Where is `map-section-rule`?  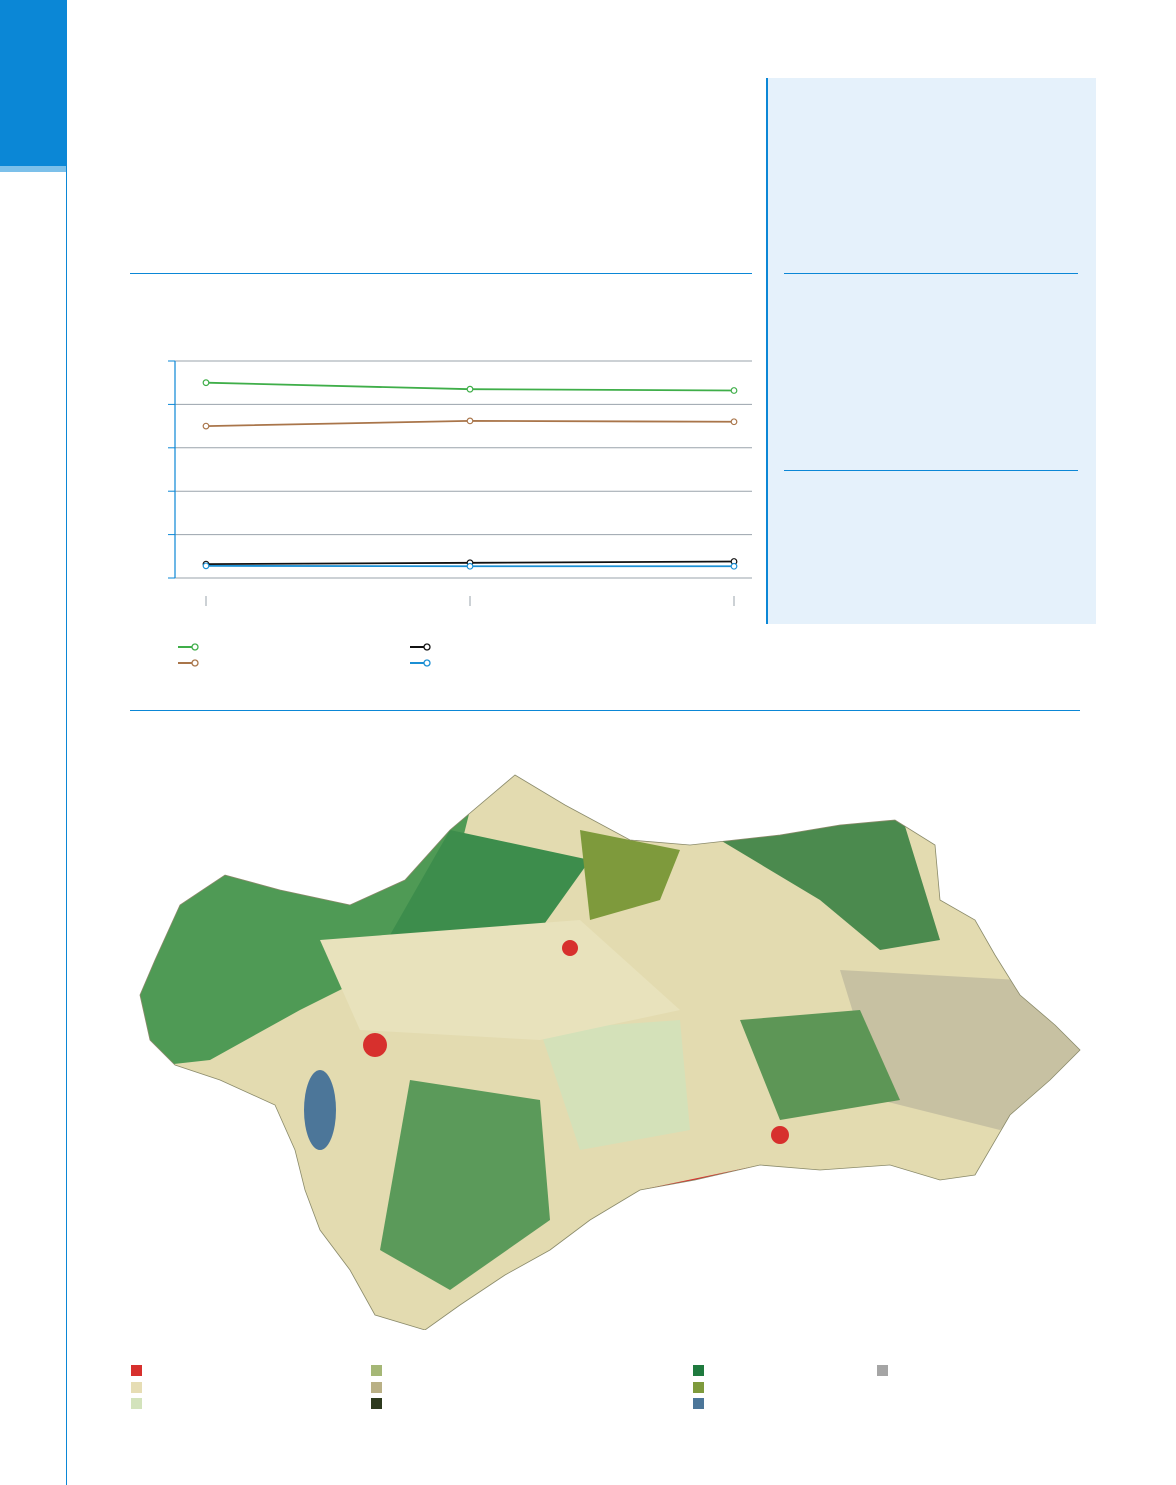 map-section-rule is located at coordinates (605, 710).